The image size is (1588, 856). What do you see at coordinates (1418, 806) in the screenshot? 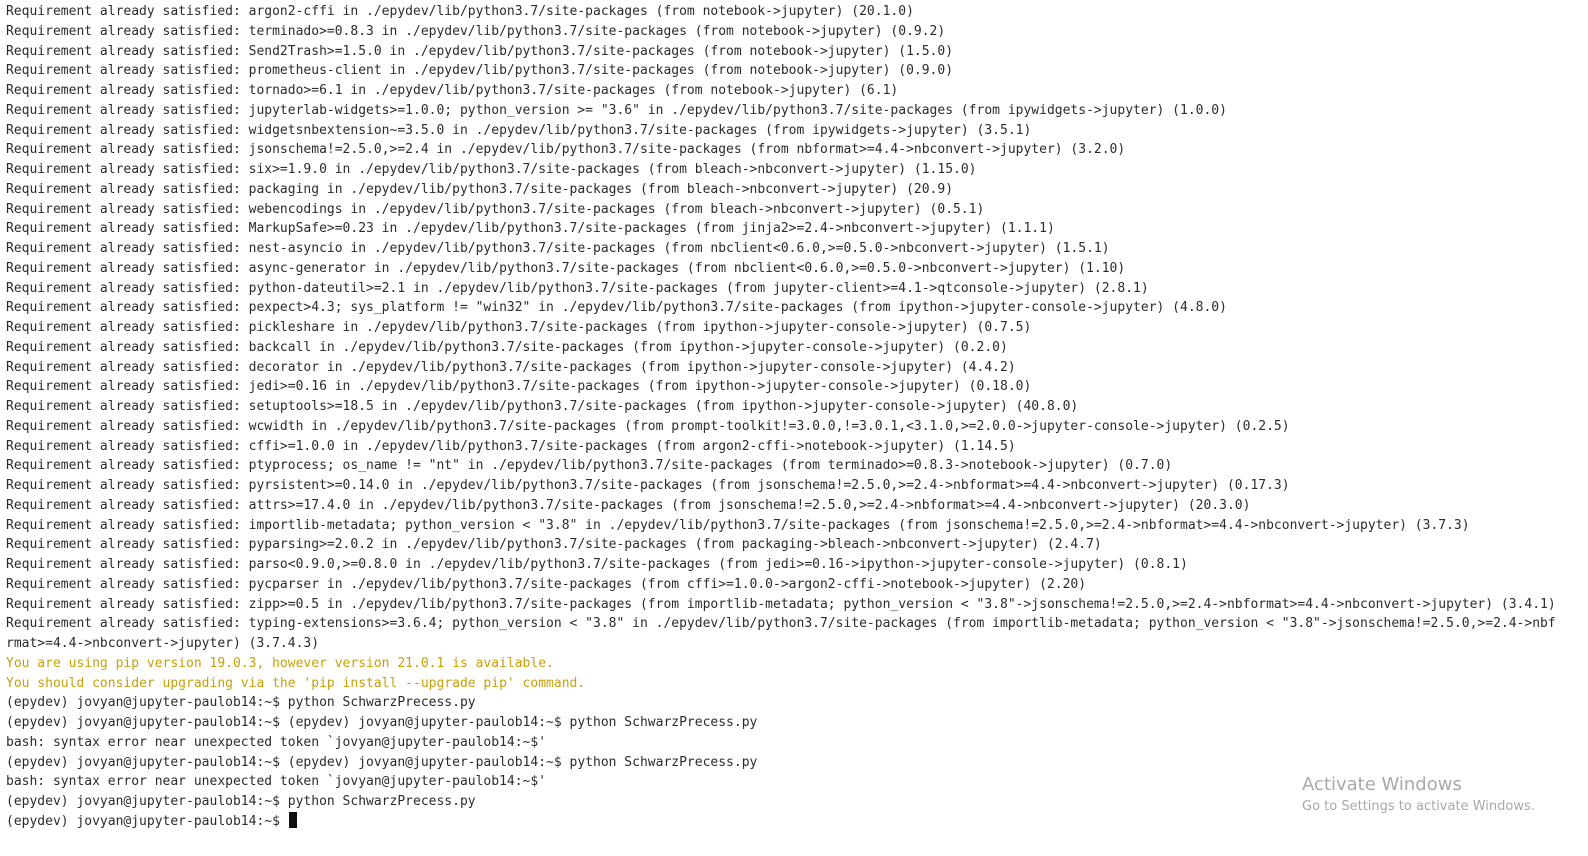
I see `watermark-subtitle: Go to Settings to activate Windows.` at bounding box center [1418, 806].